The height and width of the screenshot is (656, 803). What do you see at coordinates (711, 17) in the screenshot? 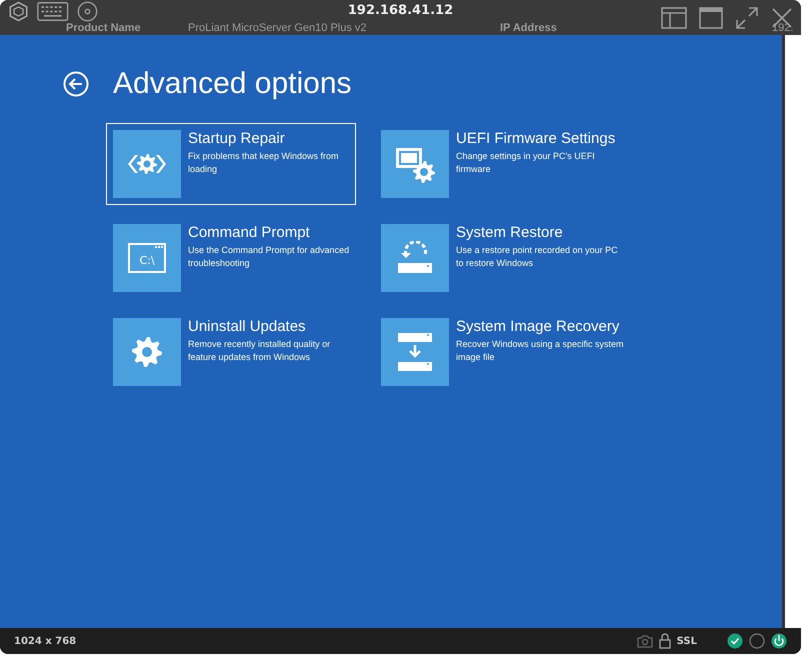
I see `window-icon` at bounding box center [711, 17].